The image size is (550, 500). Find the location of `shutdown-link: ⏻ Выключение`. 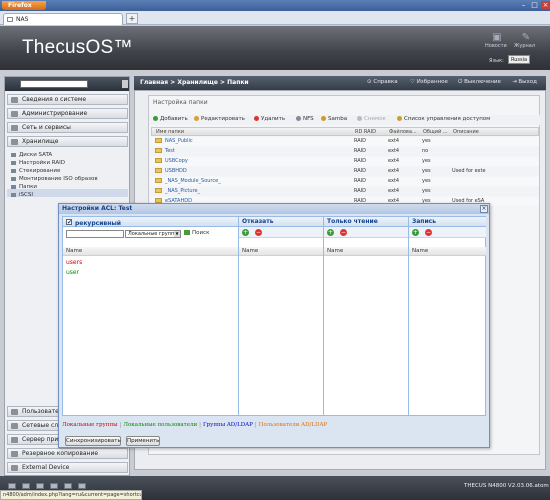

shutdown-link: ⏻ Выключение is located at coordinates (479, 82).